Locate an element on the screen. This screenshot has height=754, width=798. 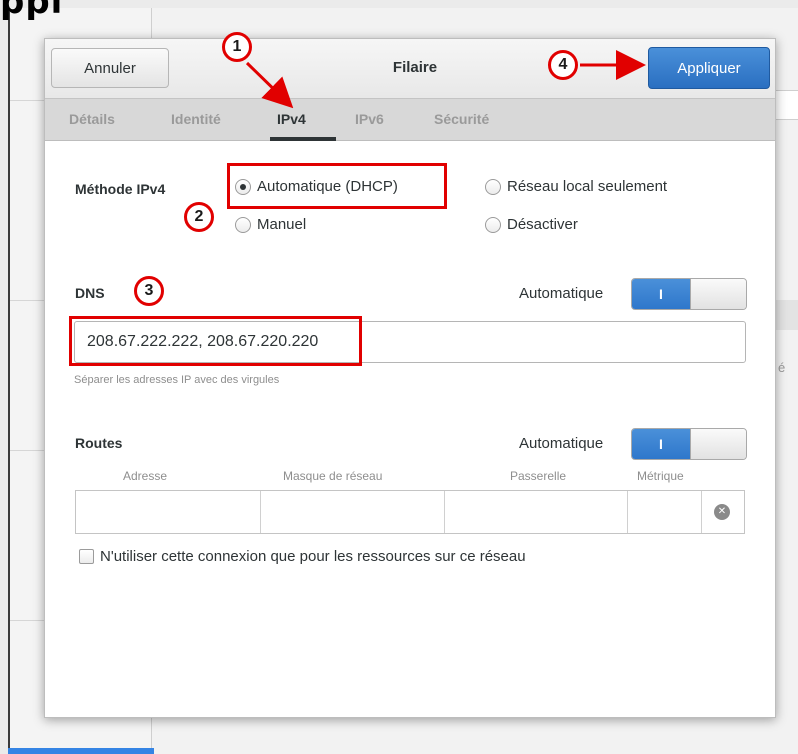
step-marker-1: 1 is located at coordinates (237, 47).